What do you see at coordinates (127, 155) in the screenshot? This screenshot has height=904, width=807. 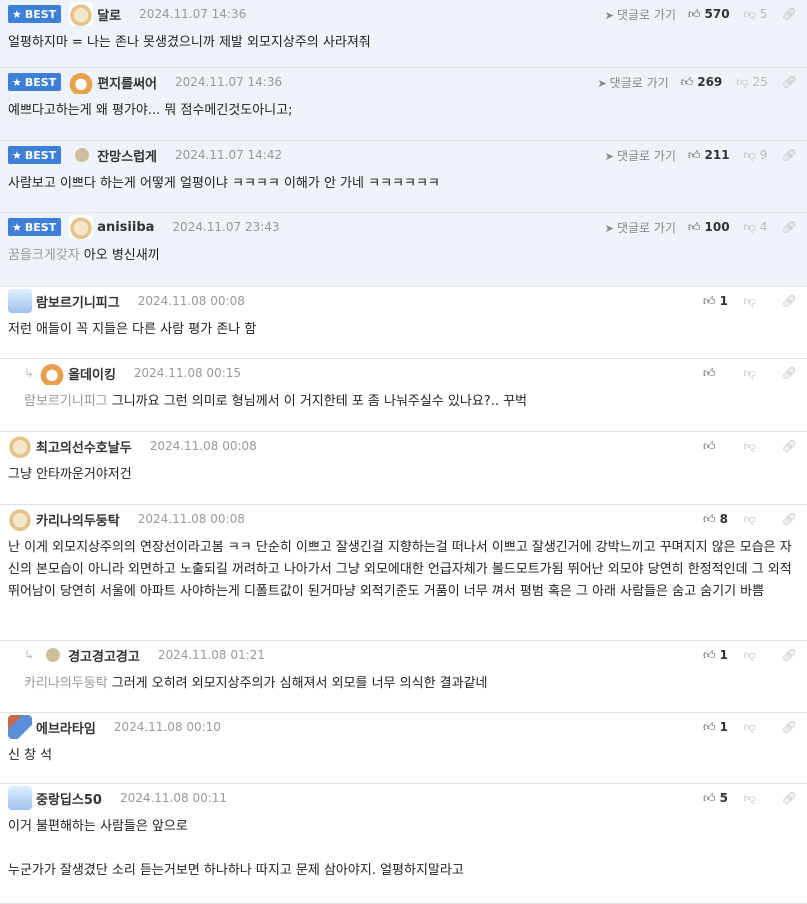 I see `nickname: 잔망스럽게` at bounding box center [127, 155].